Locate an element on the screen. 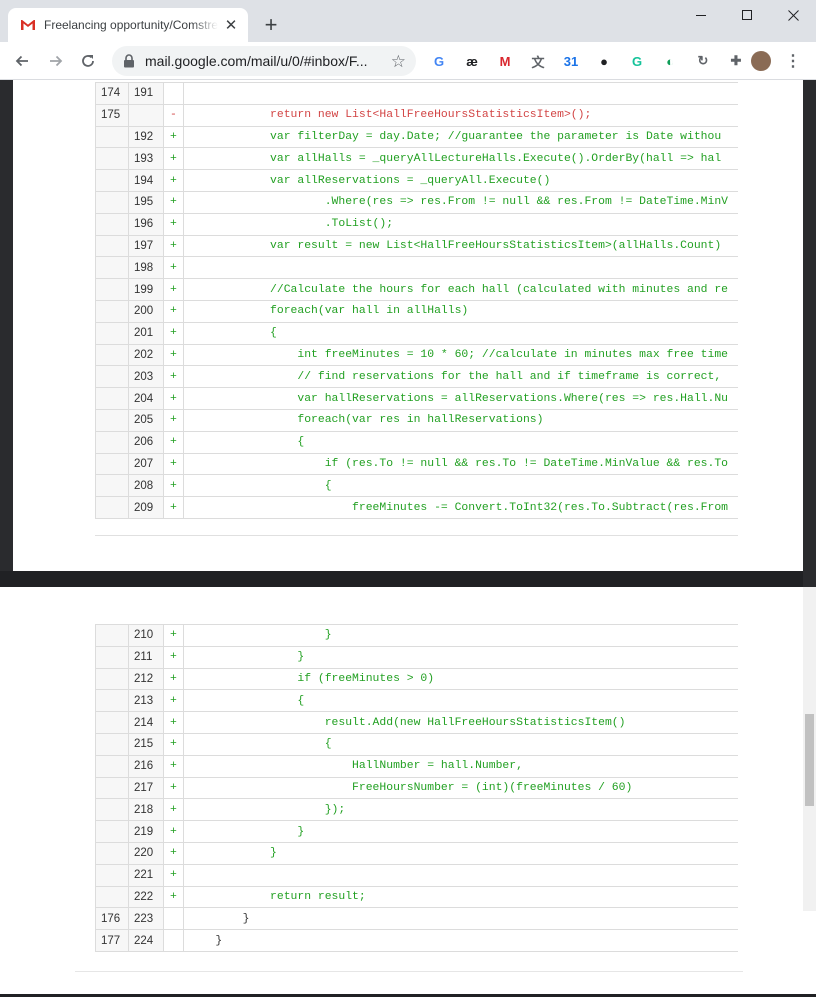 Image resolution: width=816 pixels, height=997 pixels. code-line: foreach(var res in hallReservations) is located at coordinates (460, 420).